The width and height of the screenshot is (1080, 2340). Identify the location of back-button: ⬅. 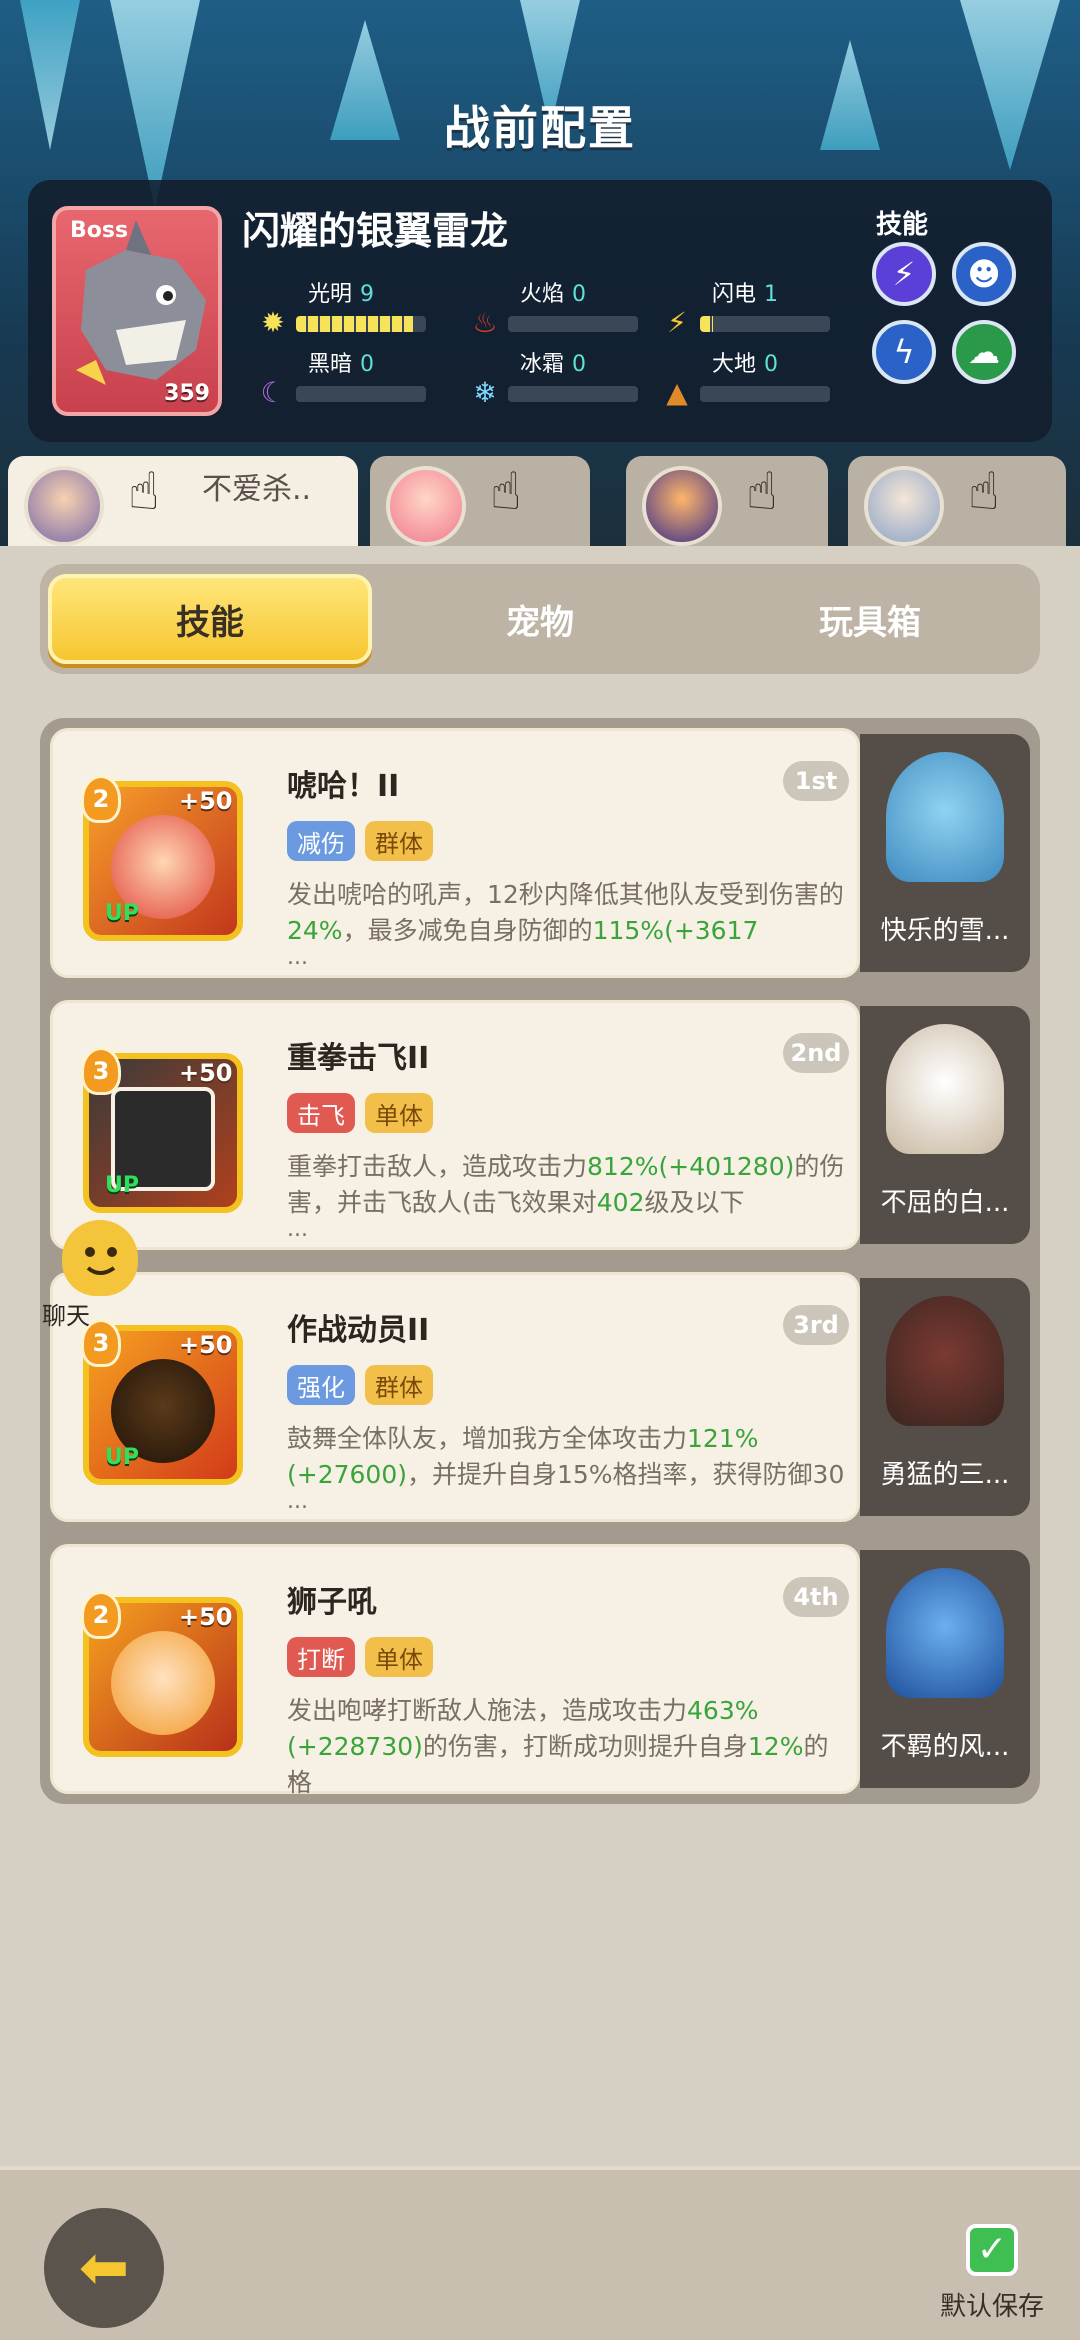
(104, 2268).